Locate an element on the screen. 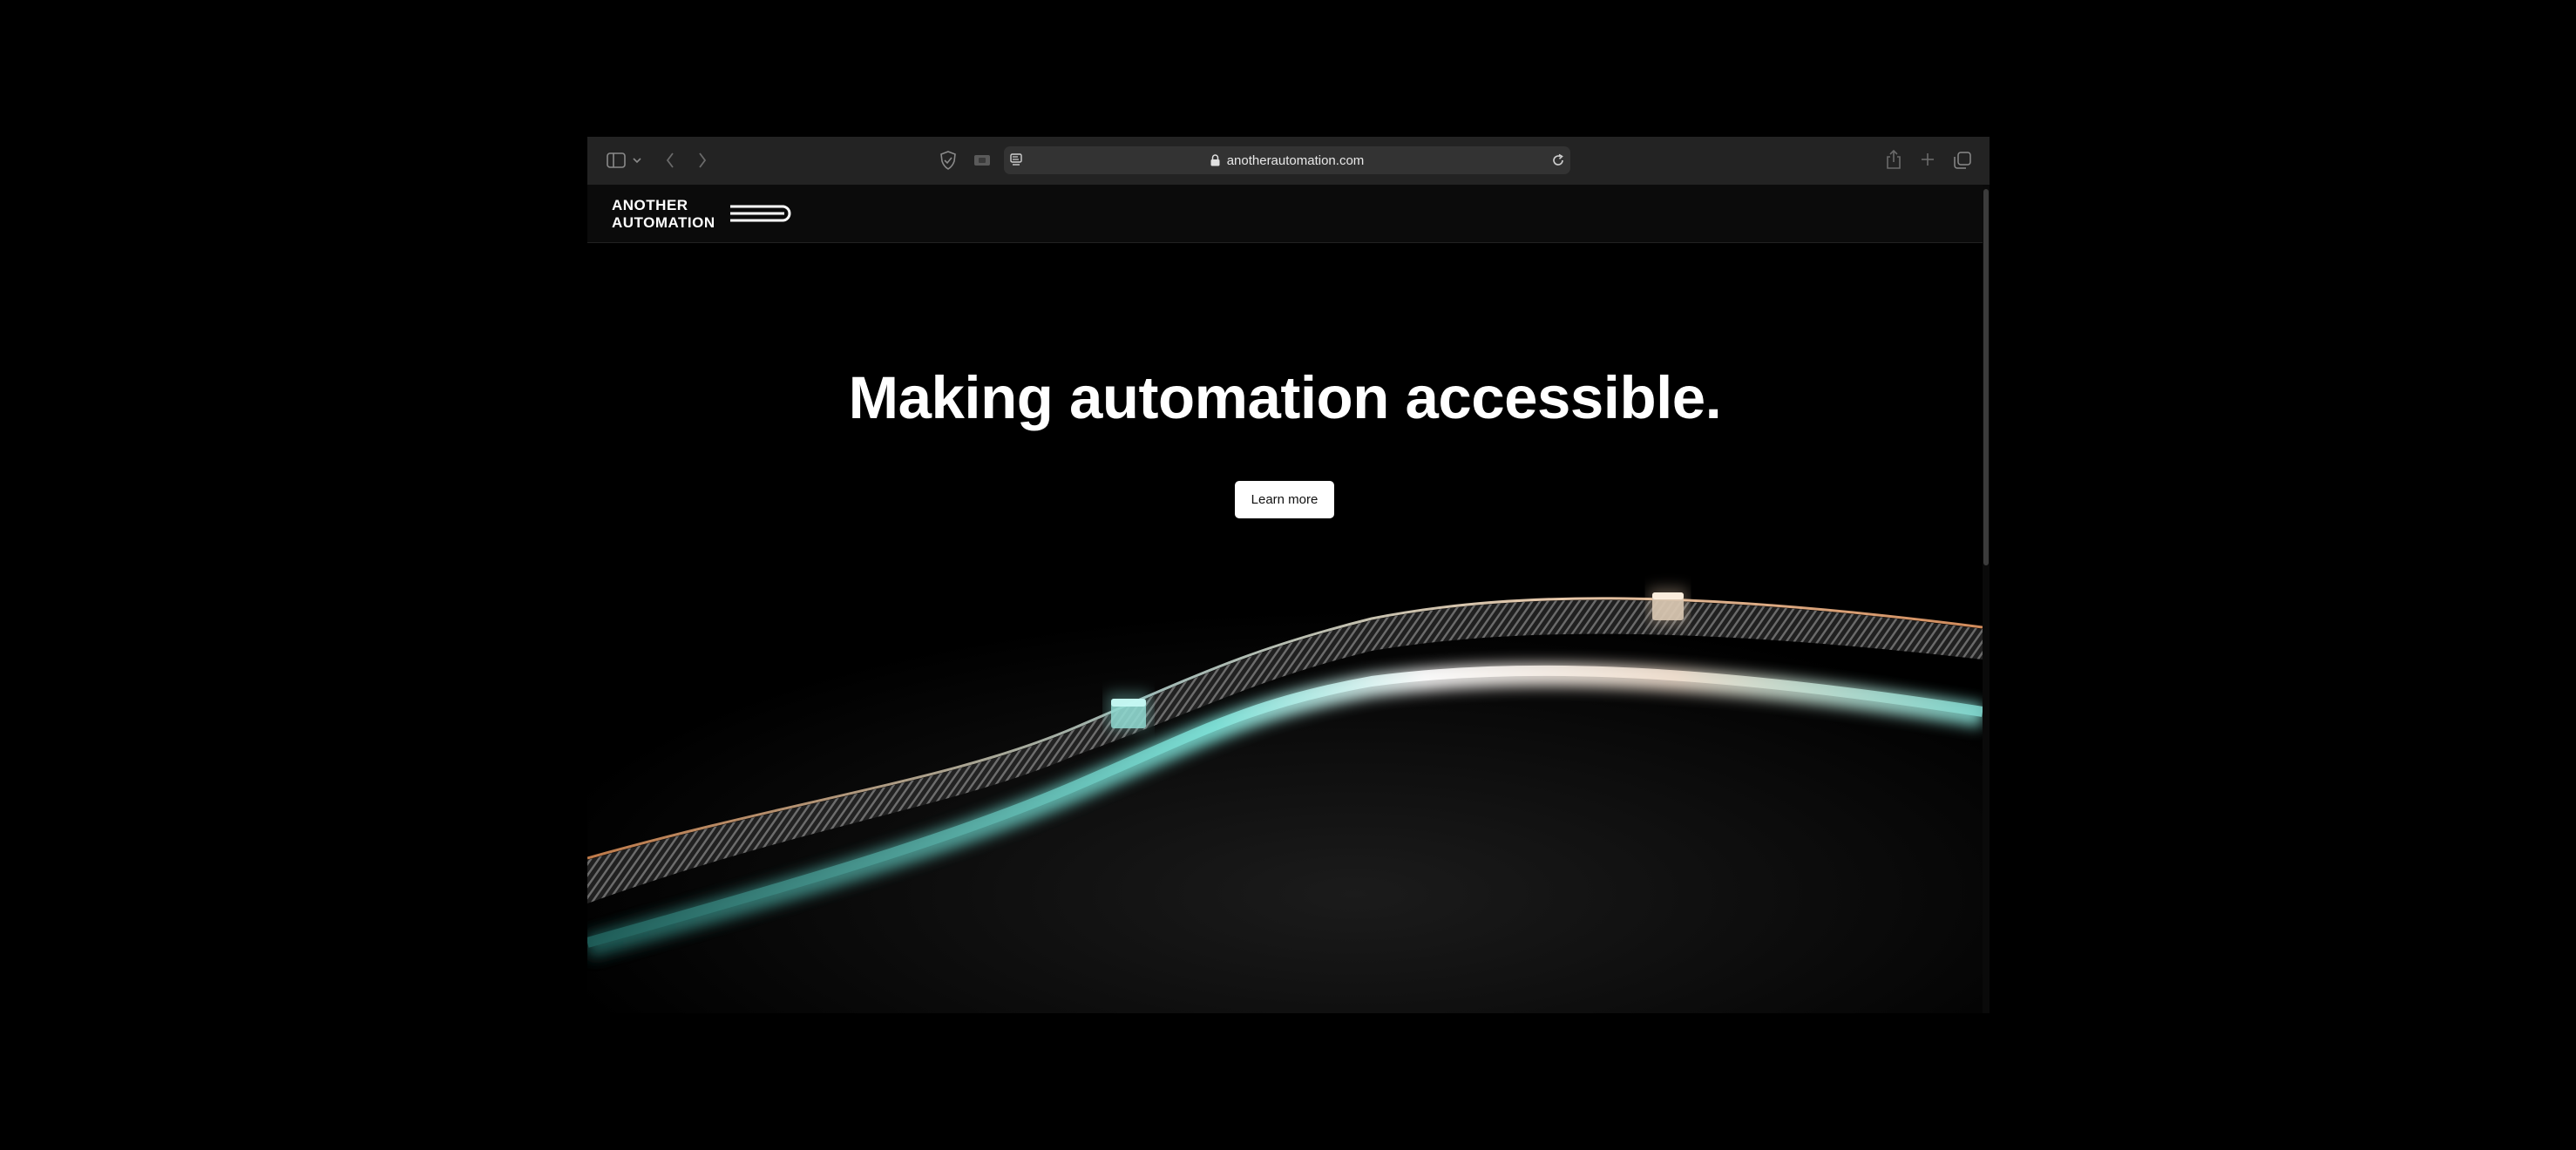 Image resolution: width=2576 pixels, height=1150 pixels. back-icon is located at coordinates (670, 160).